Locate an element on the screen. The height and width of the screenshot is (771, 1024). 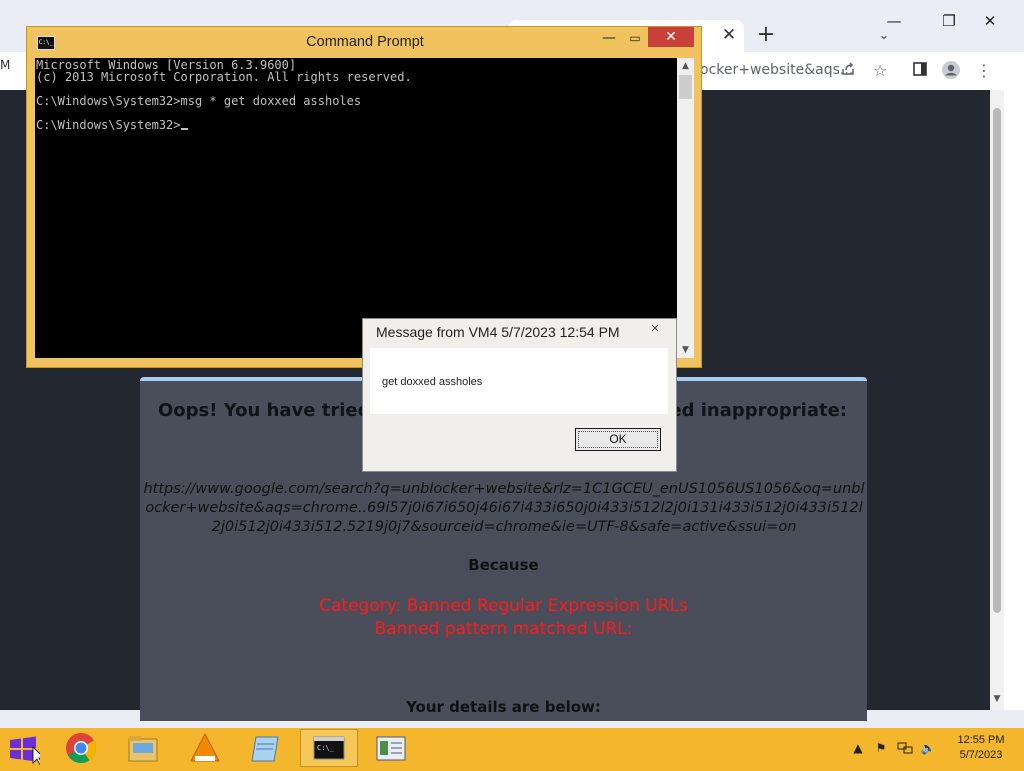
show-hidden-icons-icon: ▲ is located at coordinates (858, 748).